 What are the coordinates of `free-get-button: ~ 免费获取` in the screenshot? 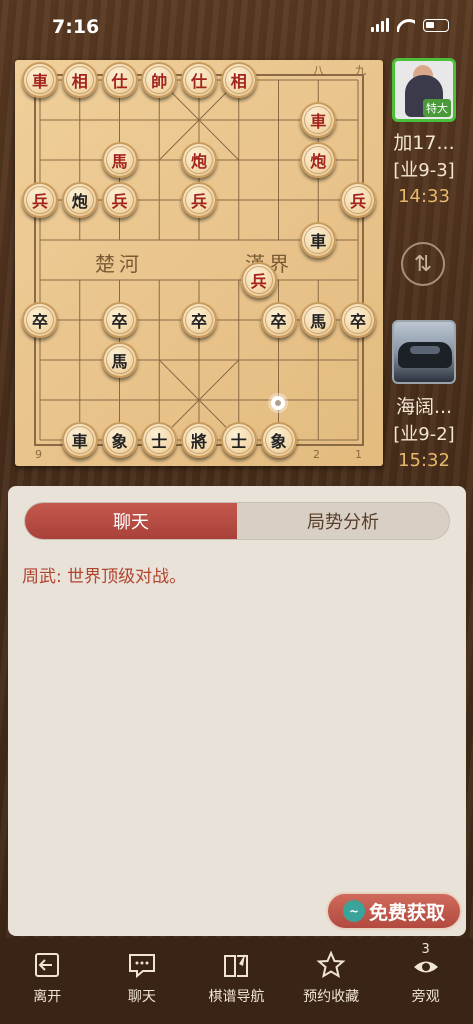 It's located at (394, 911).